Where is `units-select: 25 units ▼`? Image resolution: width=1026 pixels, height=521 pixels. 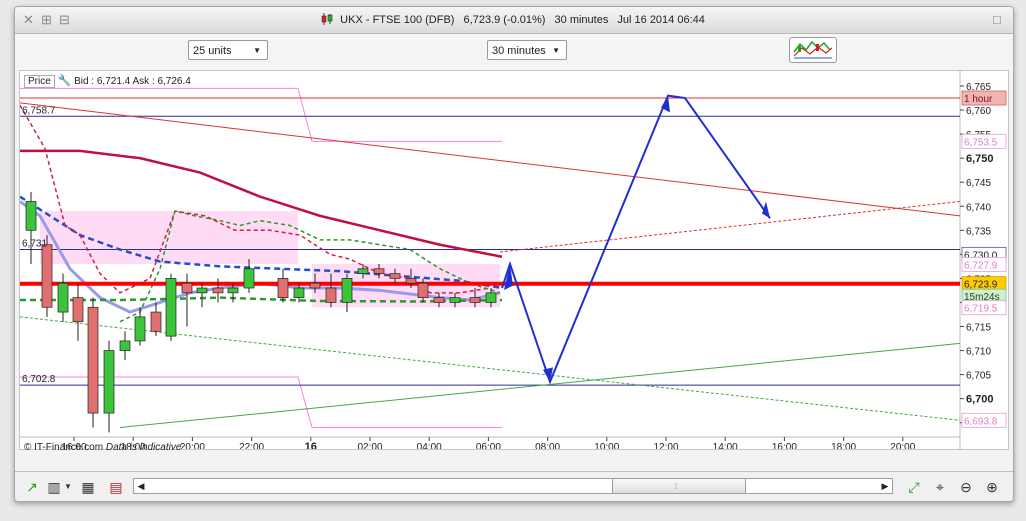
units-select: 25 units ▼ is located at coordinates (228, 50).